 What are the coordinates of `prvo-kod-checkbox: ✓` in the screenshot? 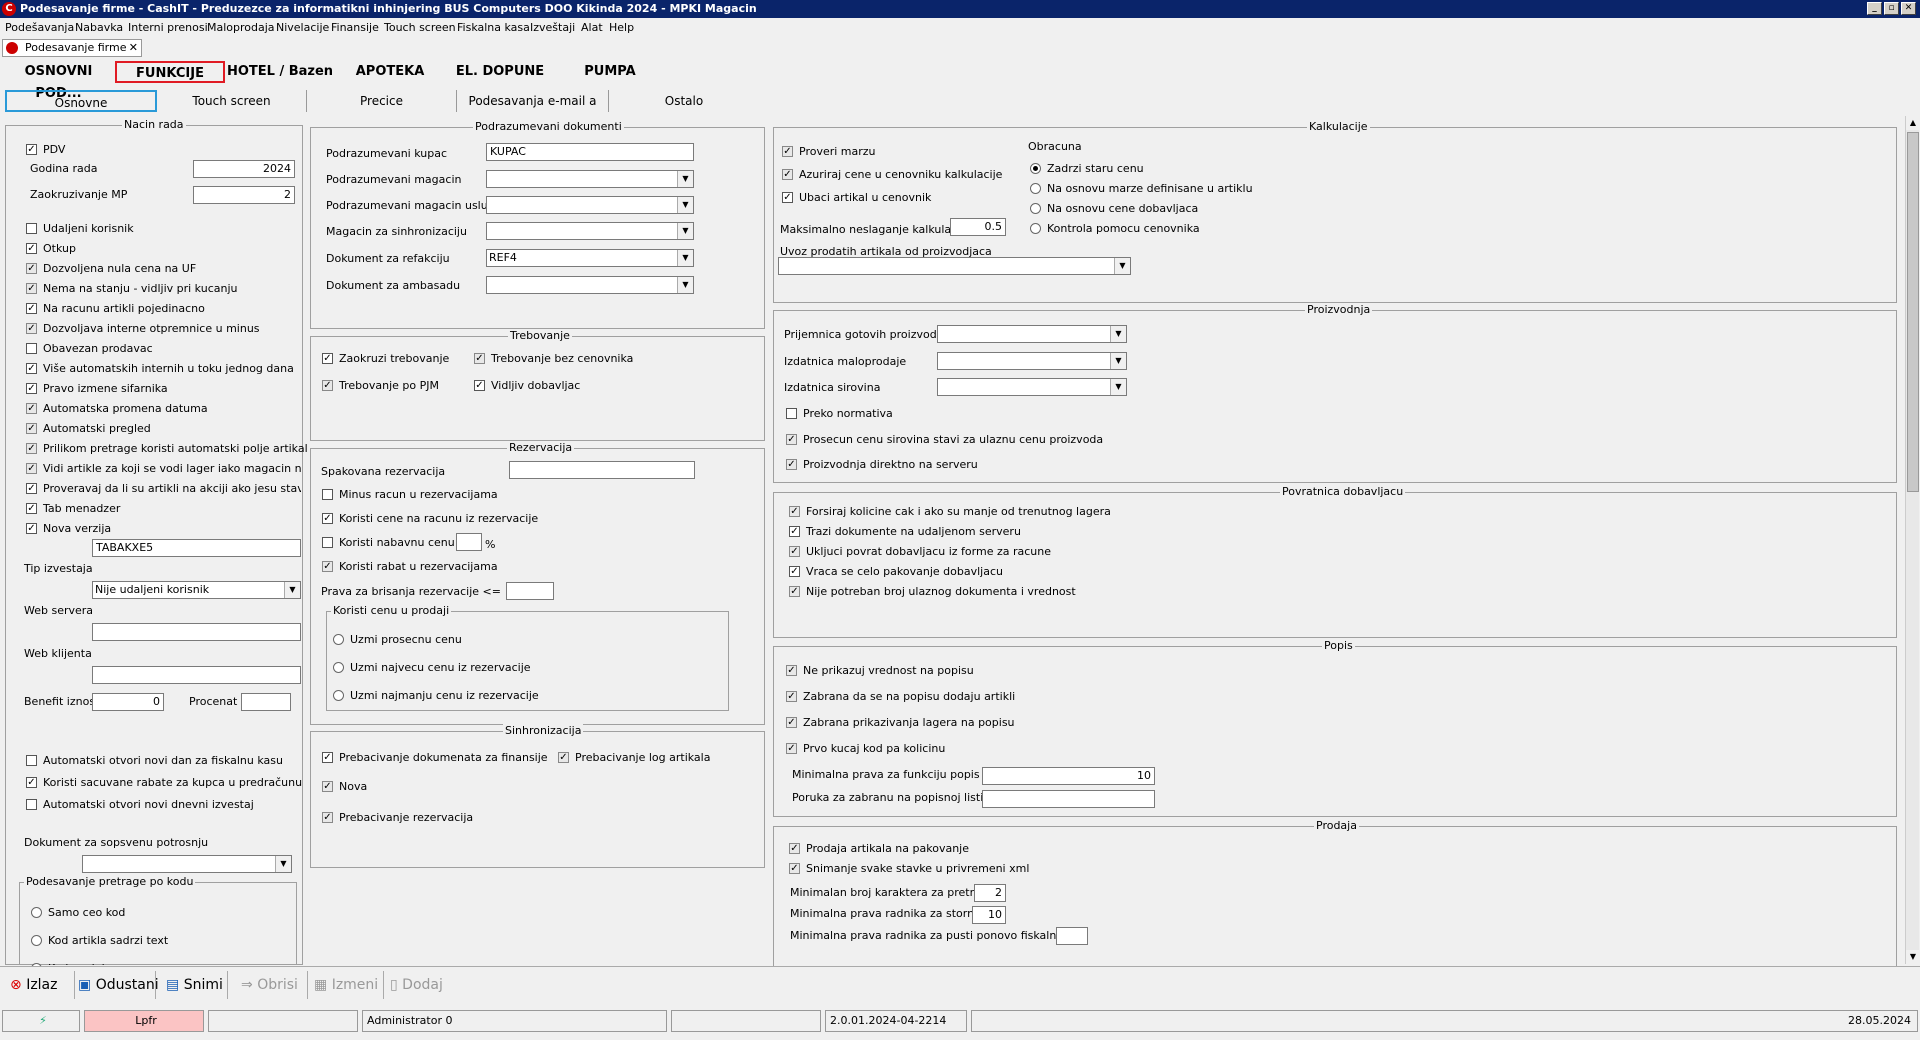 It's located at (791, 748).